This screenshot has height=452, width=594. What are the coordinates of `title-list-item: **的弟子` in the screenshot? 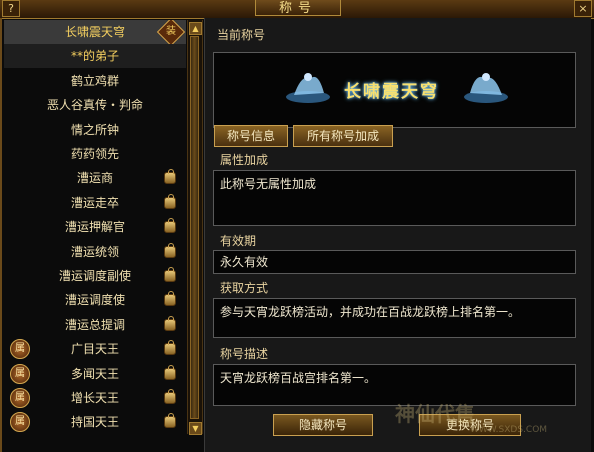 It's located at (95, 56).